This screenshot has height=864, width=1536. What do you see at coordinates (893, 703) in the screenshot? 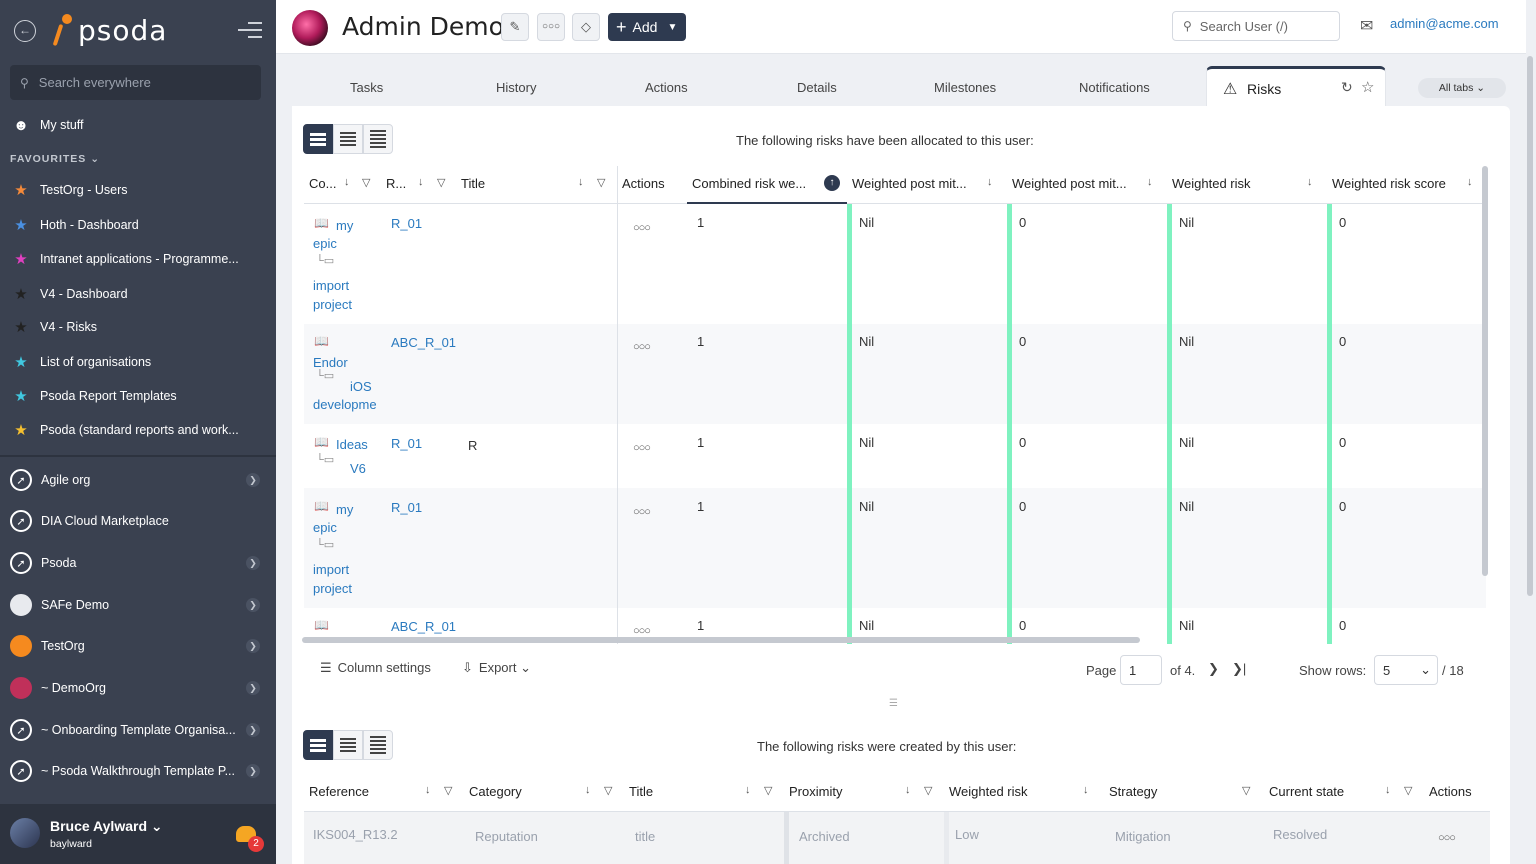
I see `resize-handle-icon: ☰` at bounding box center [893, 703].